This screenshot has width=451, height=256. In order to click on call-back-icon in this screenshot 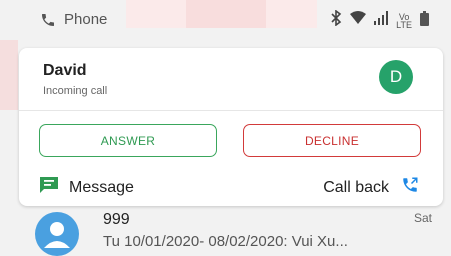, I will do `click(410, 187)`.